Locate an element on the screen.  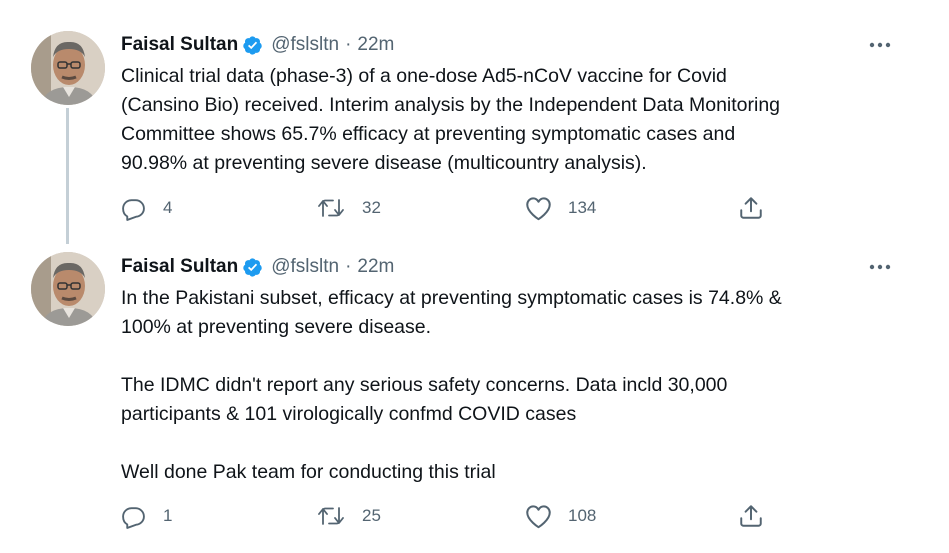
tweet-actions: 4 32 134 is located at coordinates (451, 208).